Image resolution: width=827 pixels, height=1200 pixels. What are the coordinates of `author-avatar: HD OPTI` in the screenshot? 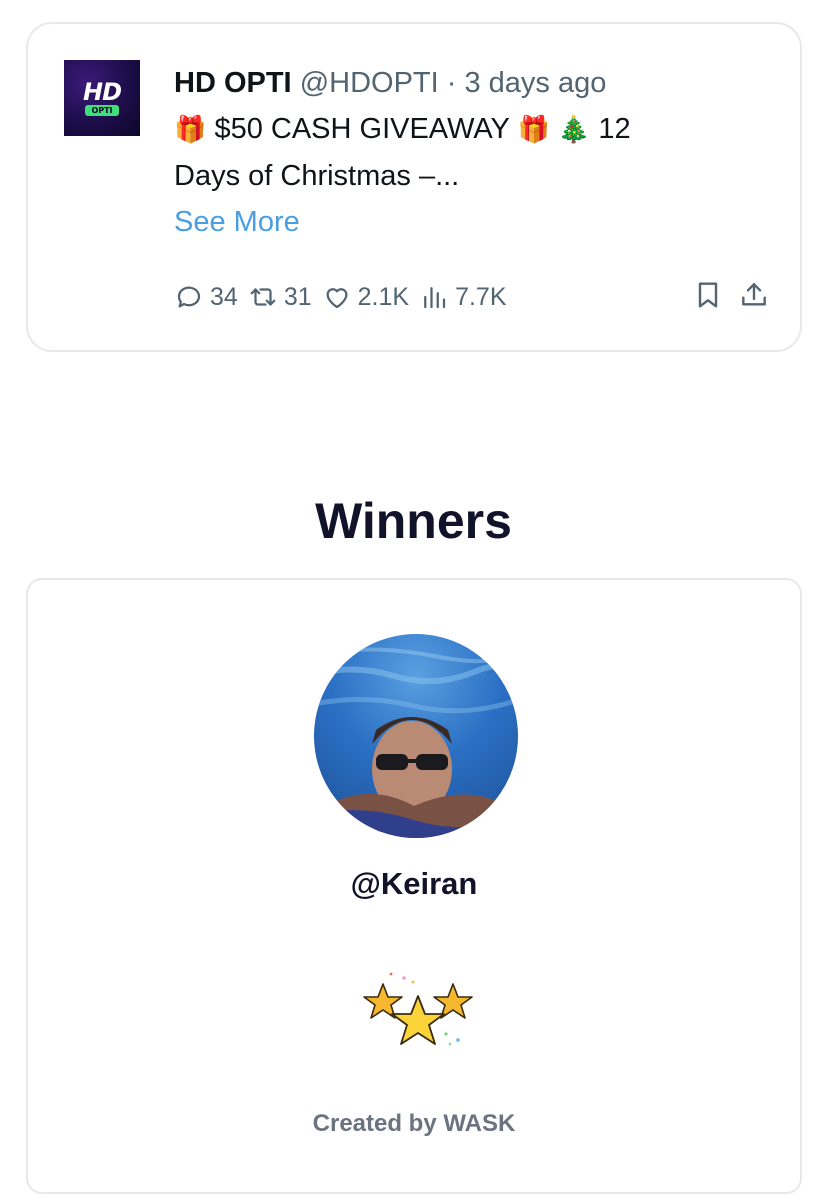 It's located at (102, 98).